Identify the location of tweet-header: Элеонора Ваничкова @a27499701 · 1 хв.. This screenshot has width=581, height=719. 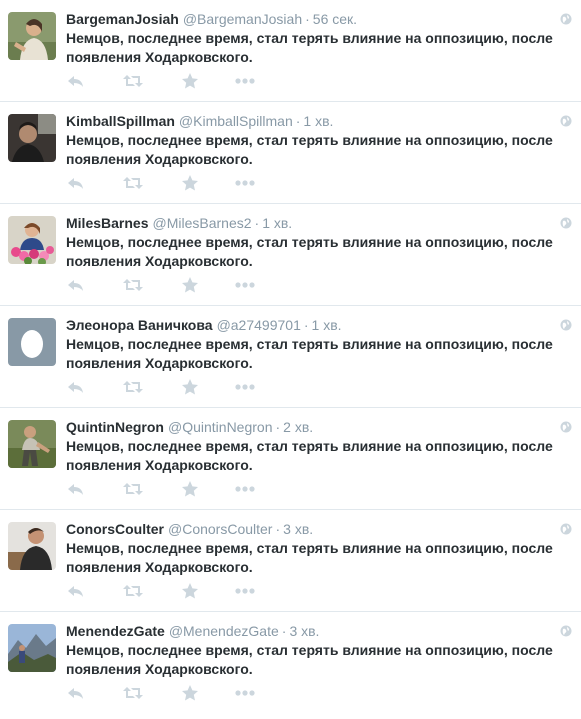
(308, 325).